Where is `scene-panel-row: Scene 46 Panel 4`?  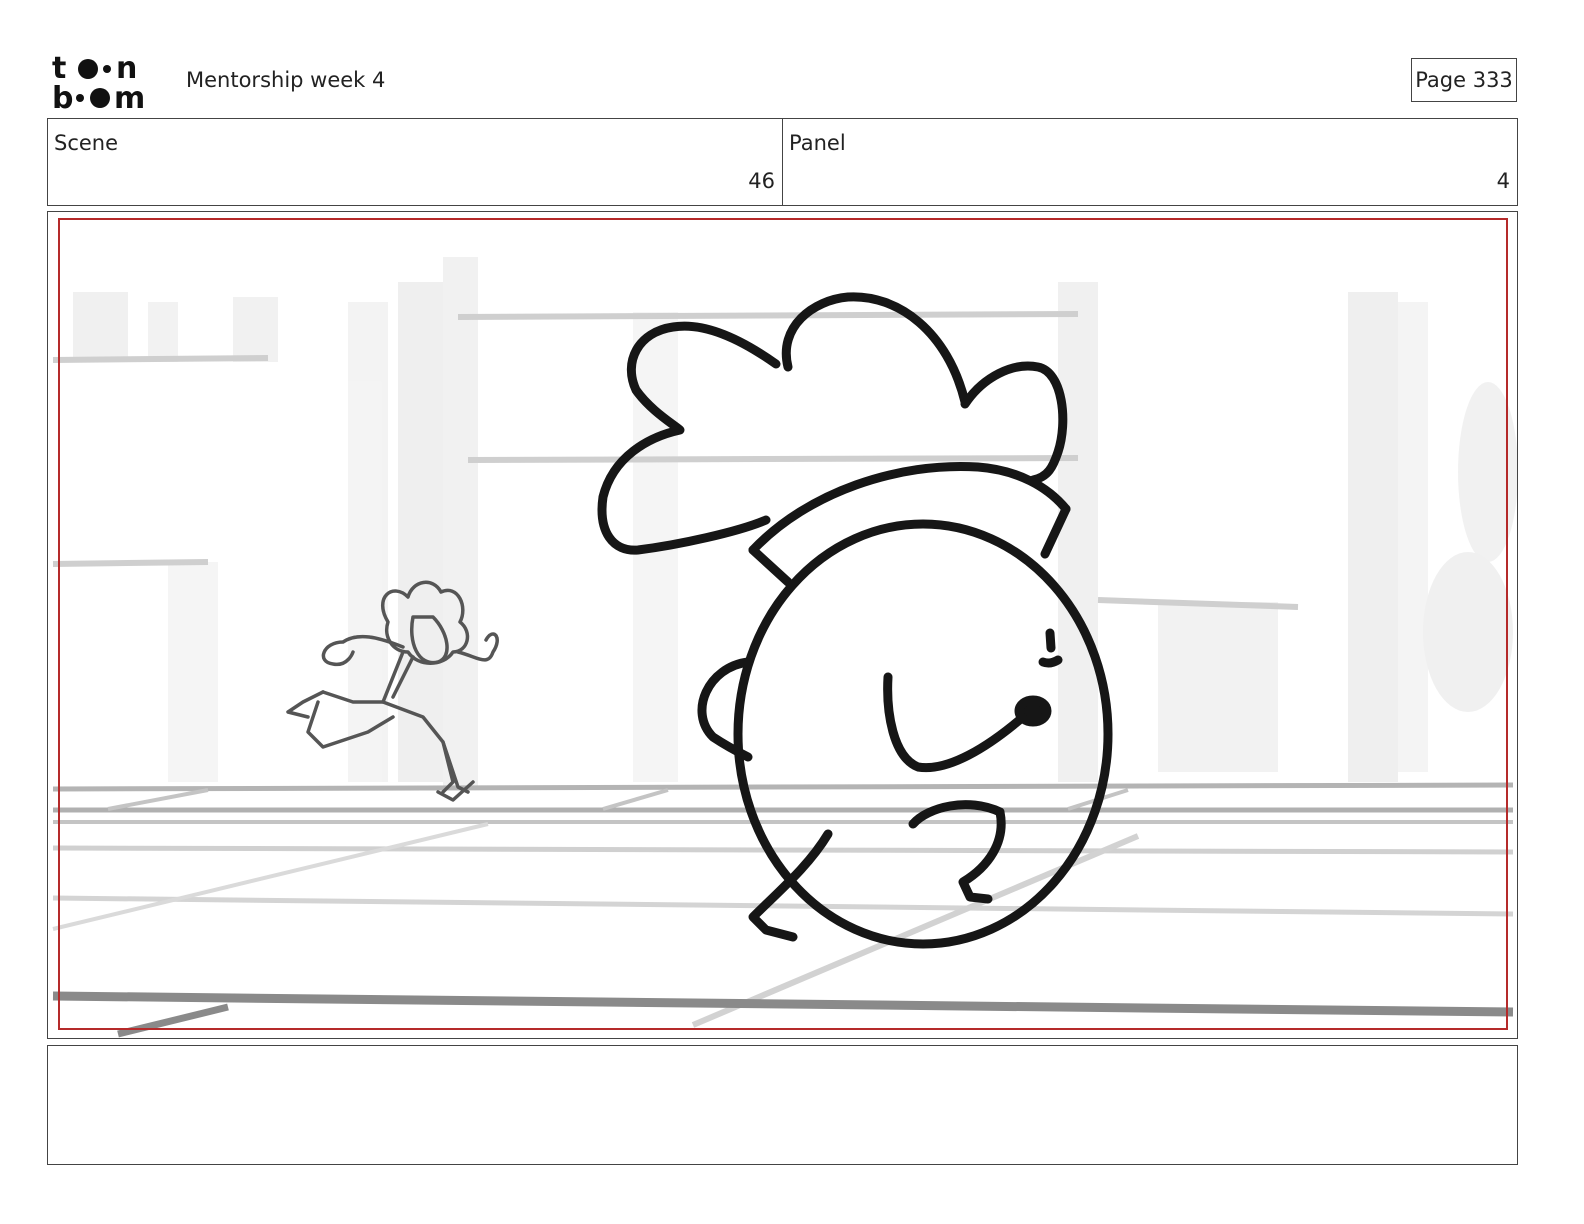 scene-panel-row: Scene 46 Panel 4 is located at coordinates (782, 162).